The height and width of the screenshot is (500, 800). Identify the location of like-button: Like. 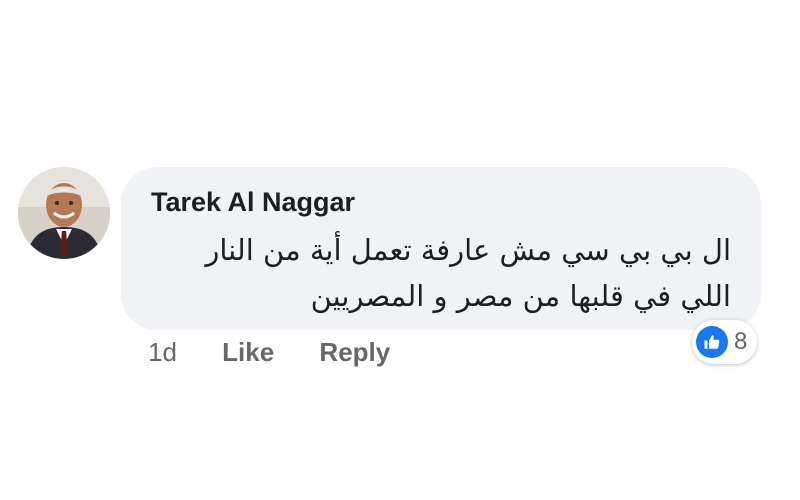
(248, 352).